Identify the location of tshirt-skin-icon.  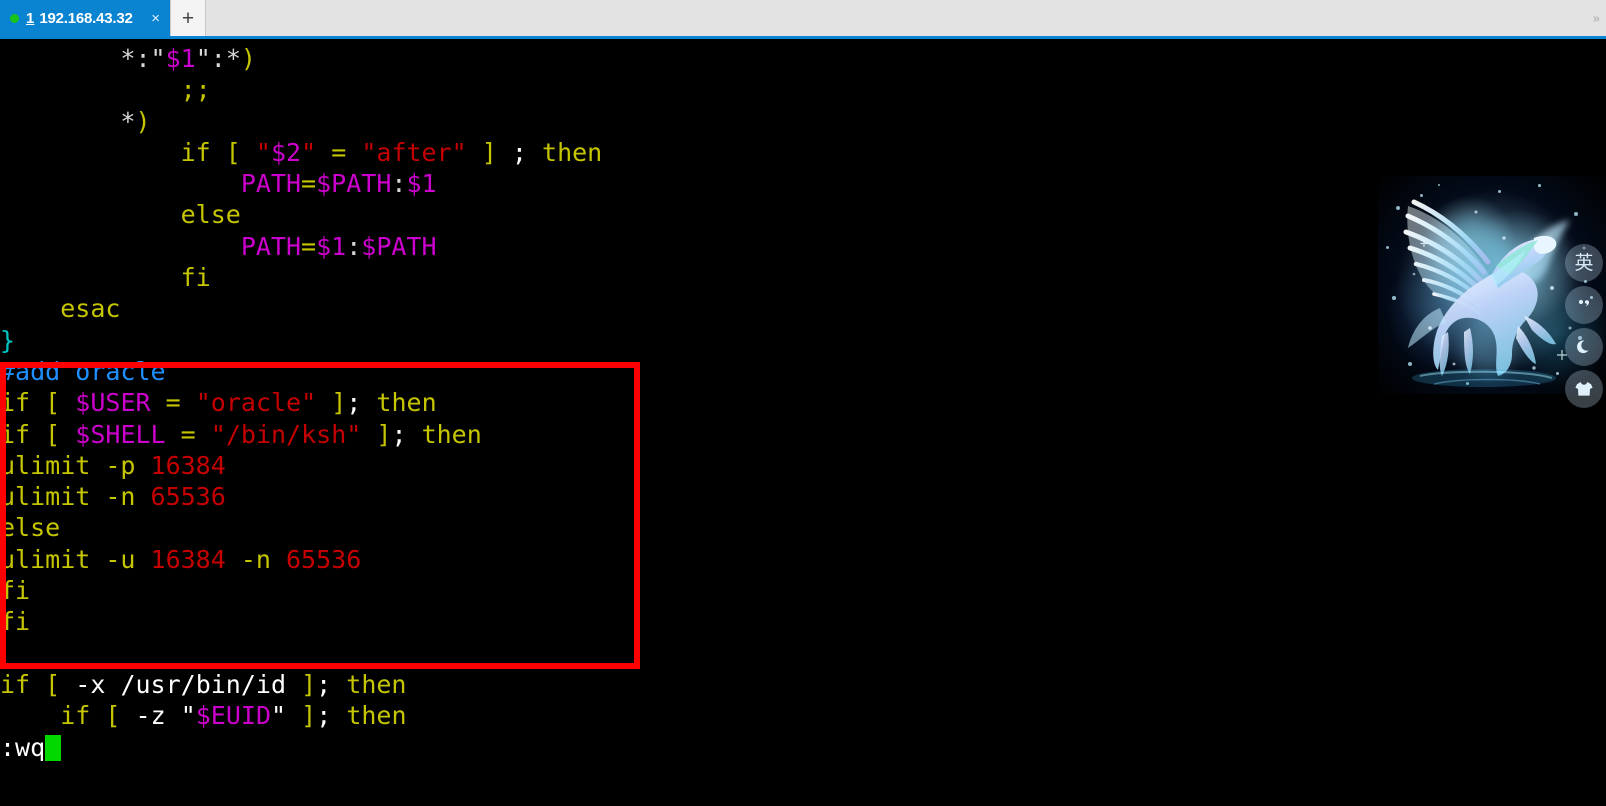
(1584, 389).